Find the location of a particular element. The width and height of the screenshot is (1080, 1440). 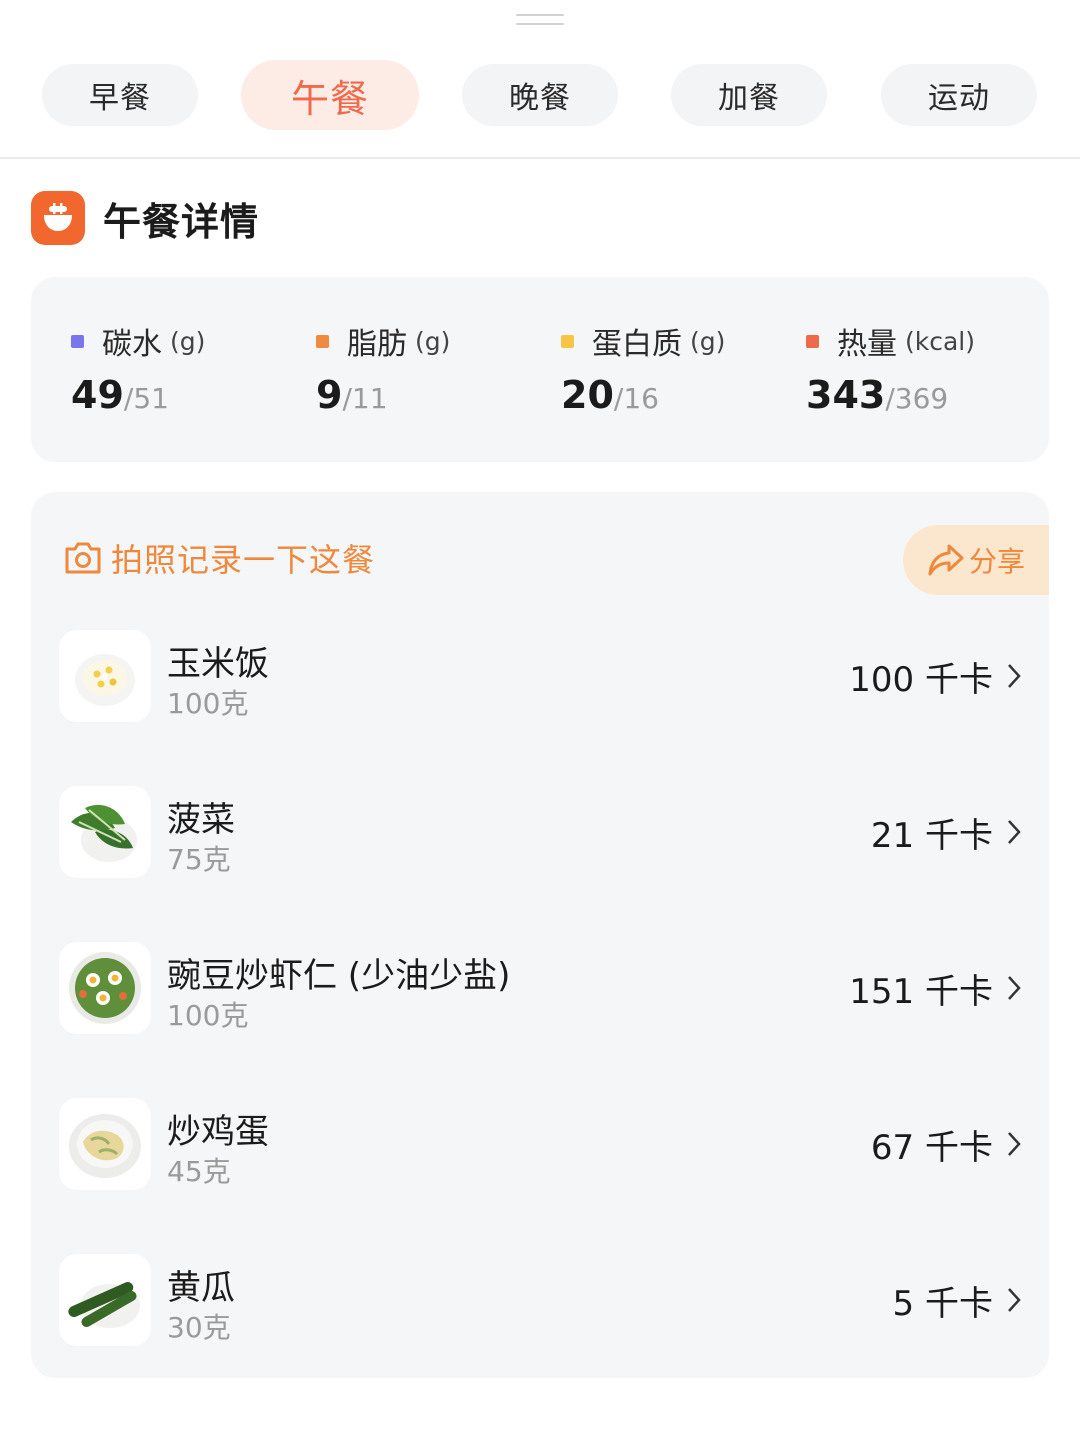

food-item: 黄瓜 30克 5 千卡 is located at coordinates (540, 1300).